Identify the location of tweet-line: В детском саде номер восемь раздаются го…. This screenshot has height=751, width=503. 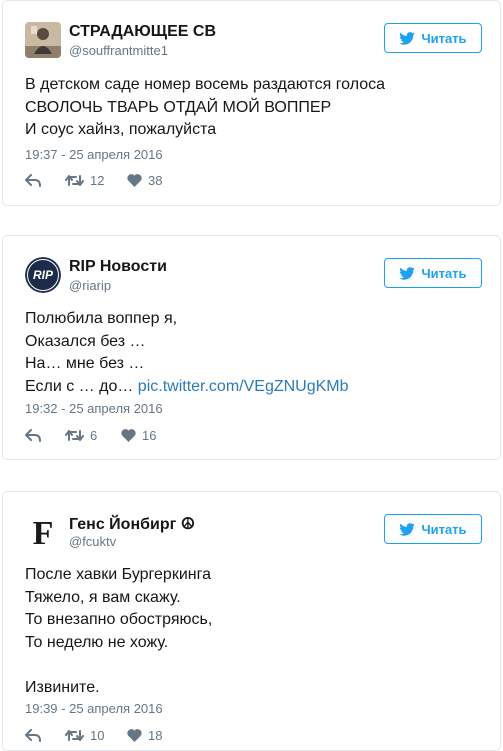
(205, 84).